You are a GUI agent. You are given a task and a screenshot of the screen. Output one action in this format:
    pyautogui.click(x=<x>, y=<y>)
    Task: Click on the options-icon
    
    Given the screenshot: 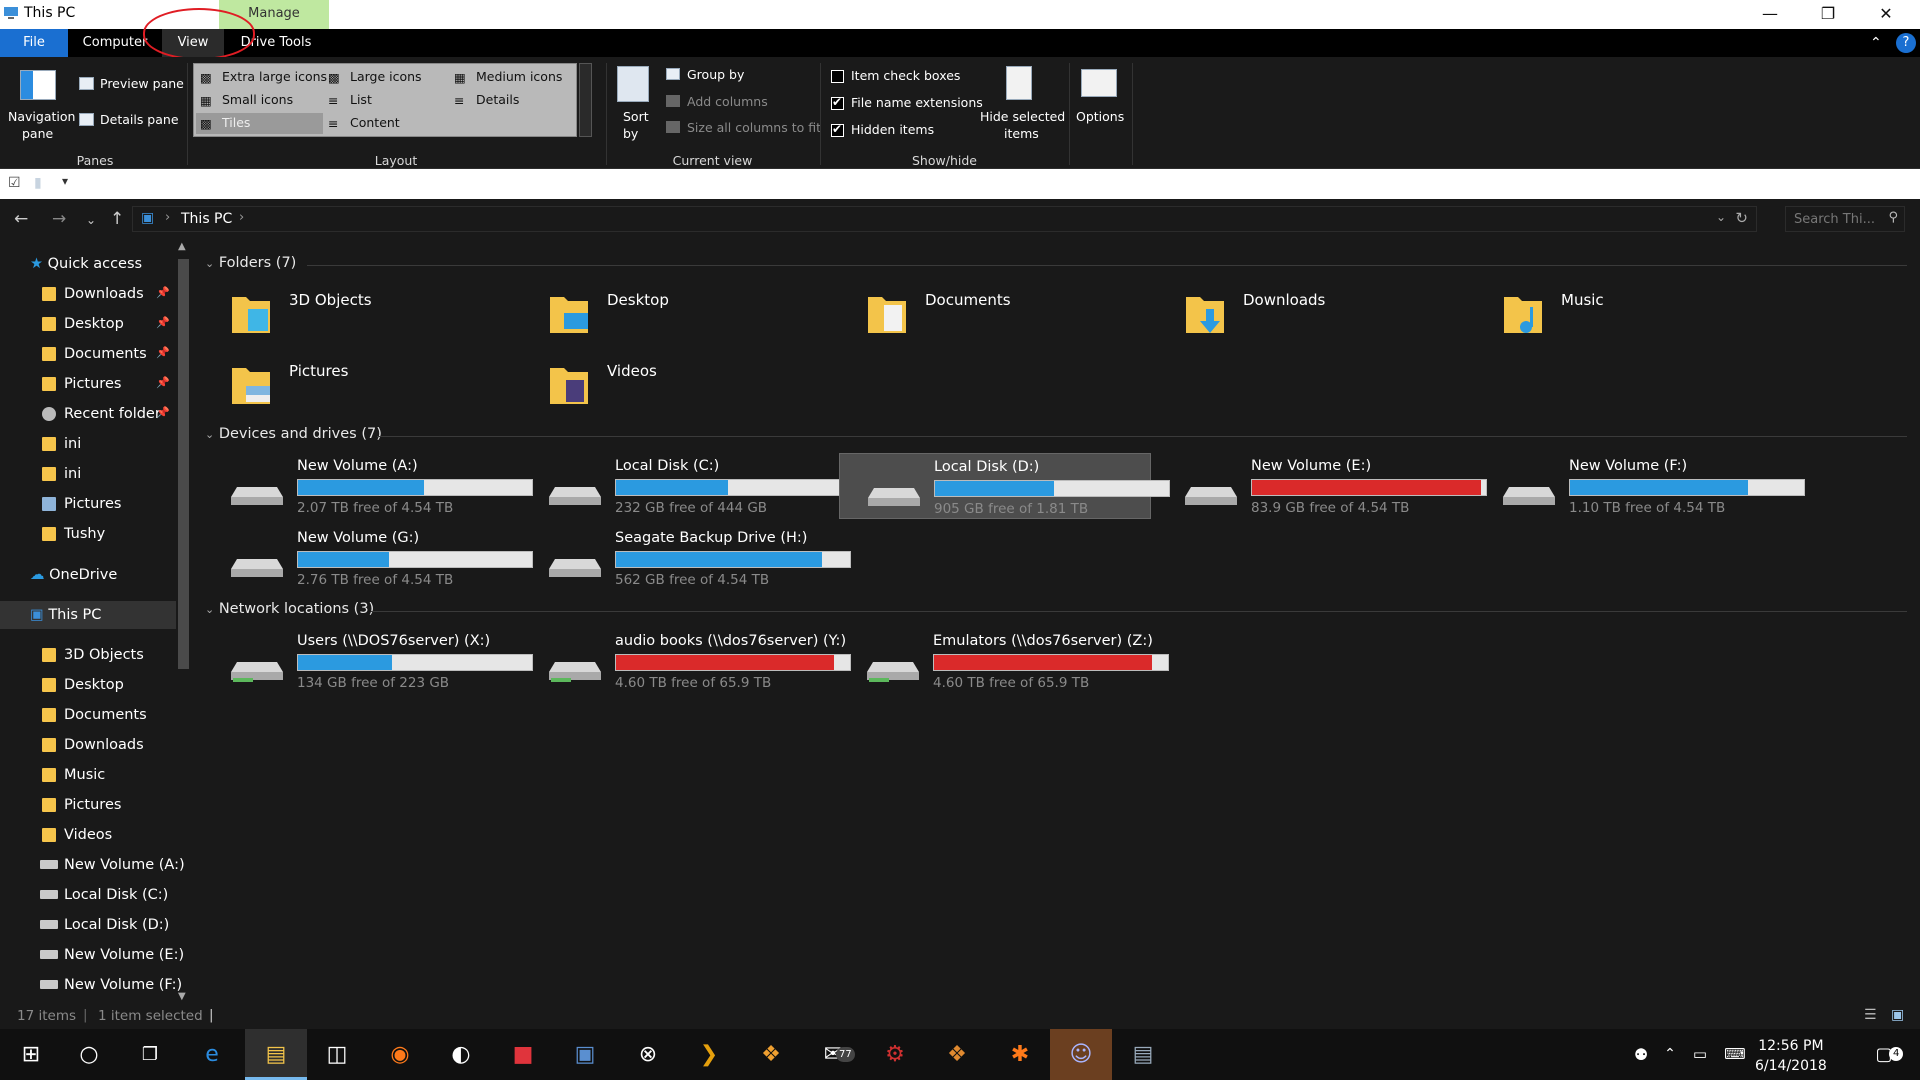 What is the action you would take?
    pyautogui.click(x=1099, y=83)
    